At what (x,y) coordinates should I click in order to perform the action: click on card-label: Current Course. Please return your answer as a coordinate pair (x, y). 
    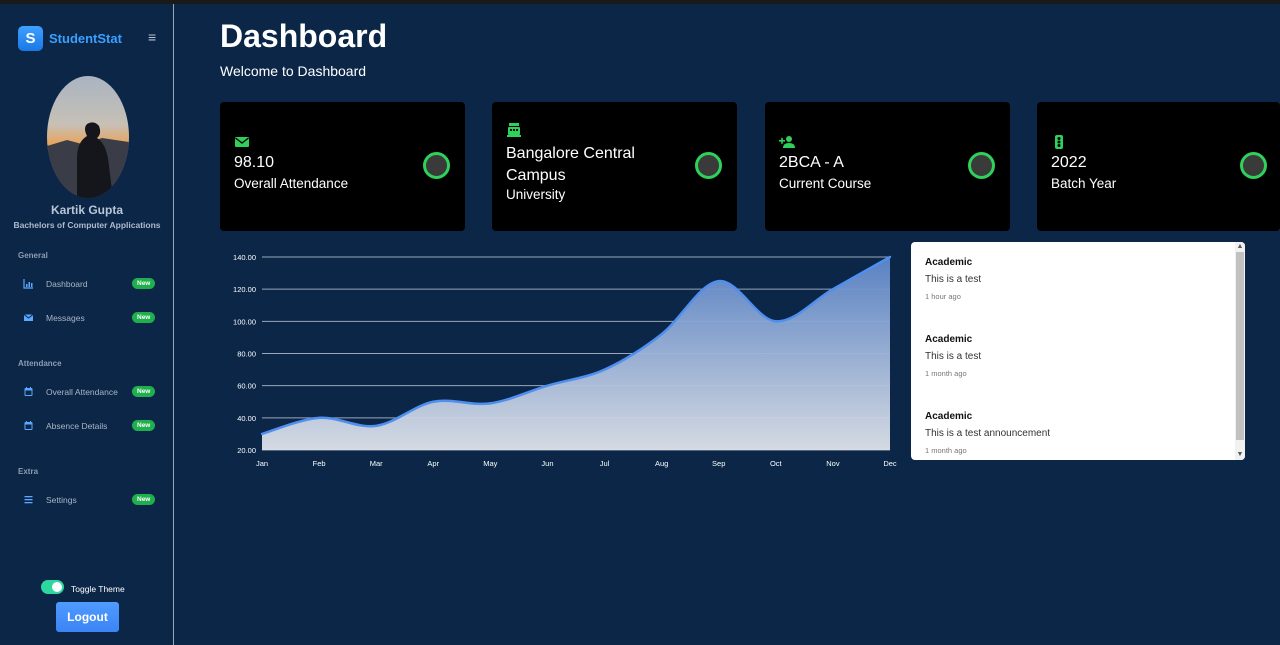
    Looking at the image, I should click on (825, 183).